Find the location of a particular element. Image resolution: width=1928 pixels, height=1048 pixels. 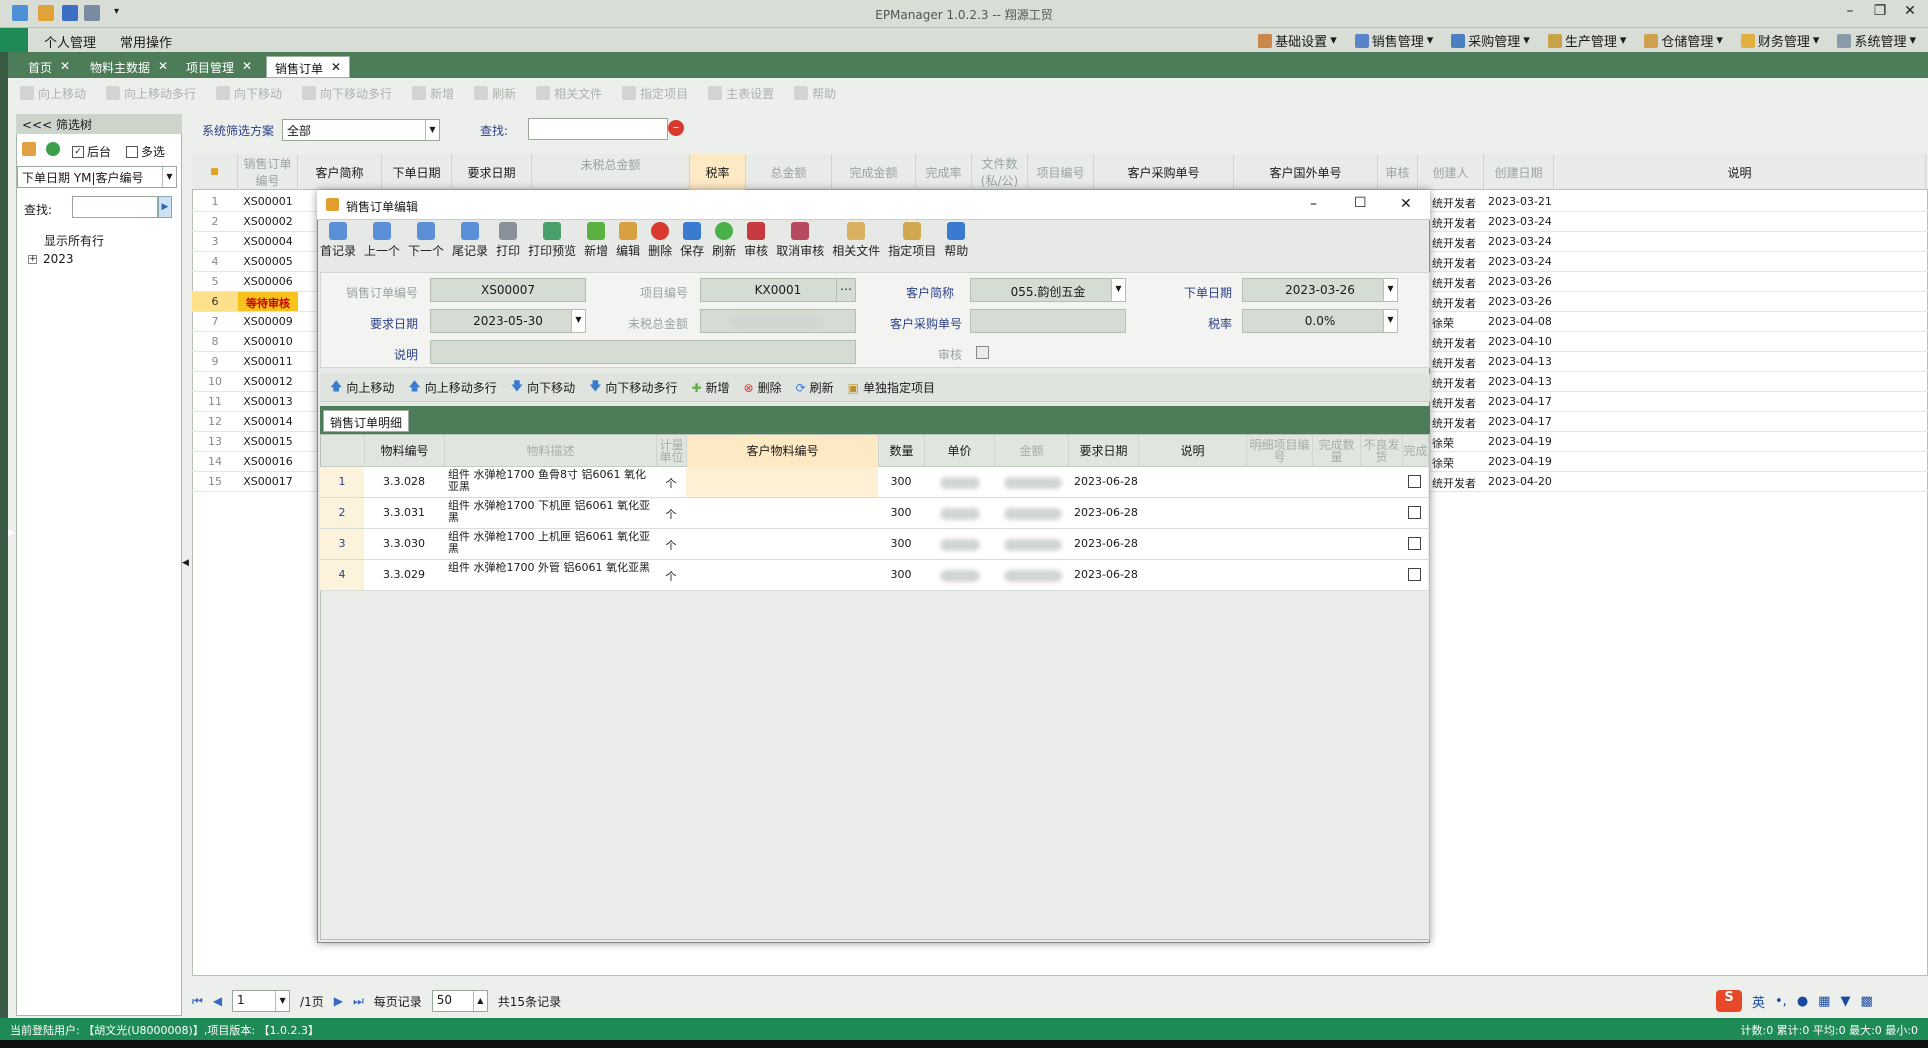

dcol-unit: 计量单位 is located at coordinates (672, 451).